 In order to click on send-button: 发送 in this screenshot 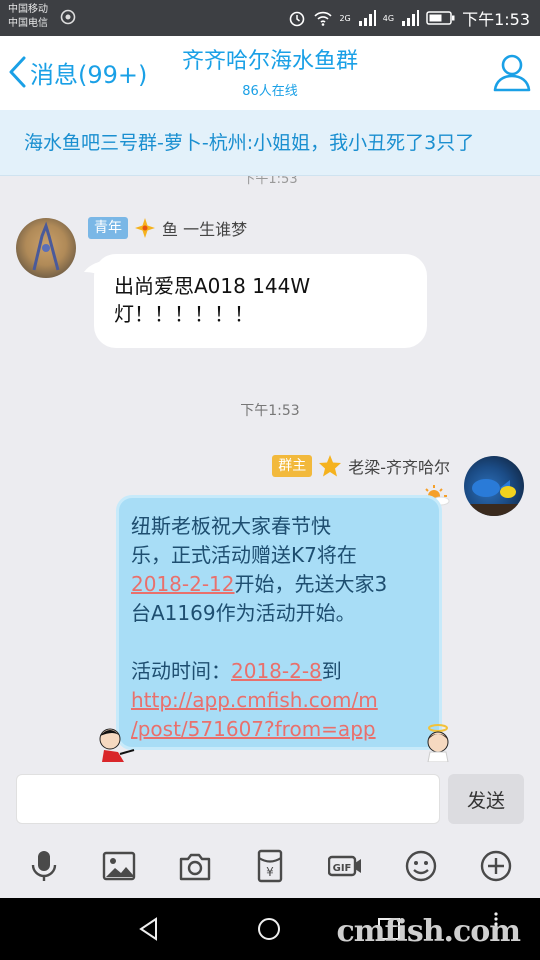, I will do `click(486, 799)`.